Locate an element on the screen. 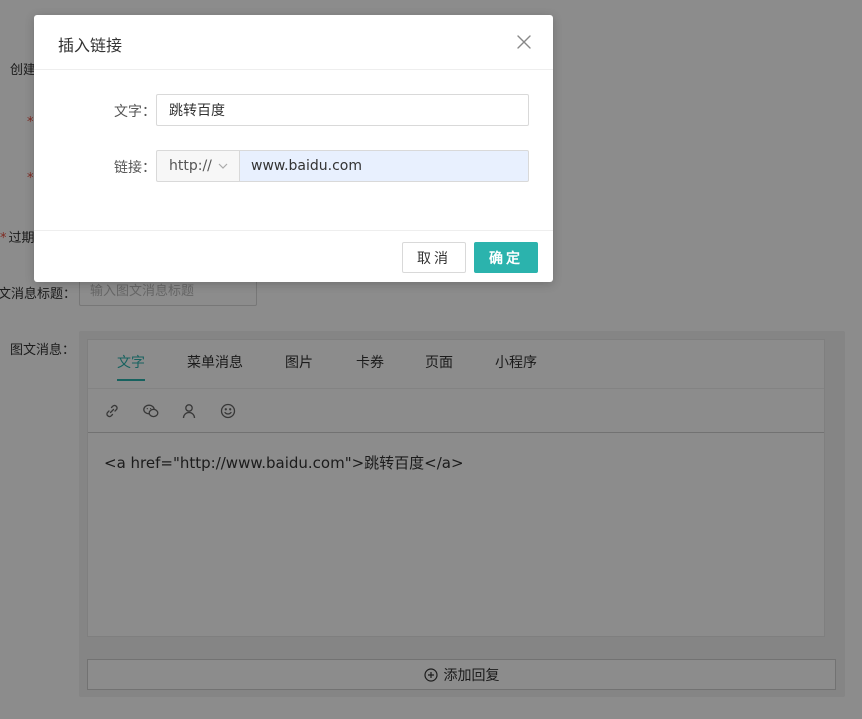 The height and width of the screenshot is (719, 862). dialog-title: 插入链接 is located at coordinates (90, 45).